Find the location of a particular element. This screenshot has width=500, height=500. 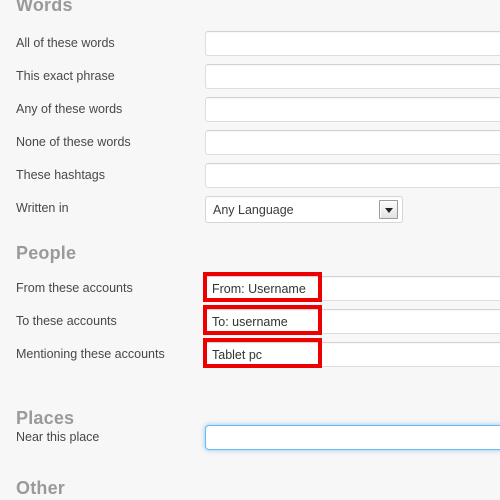

form-row-this-exact-phrase: This exact phrase is located at coordinates (250, 77).